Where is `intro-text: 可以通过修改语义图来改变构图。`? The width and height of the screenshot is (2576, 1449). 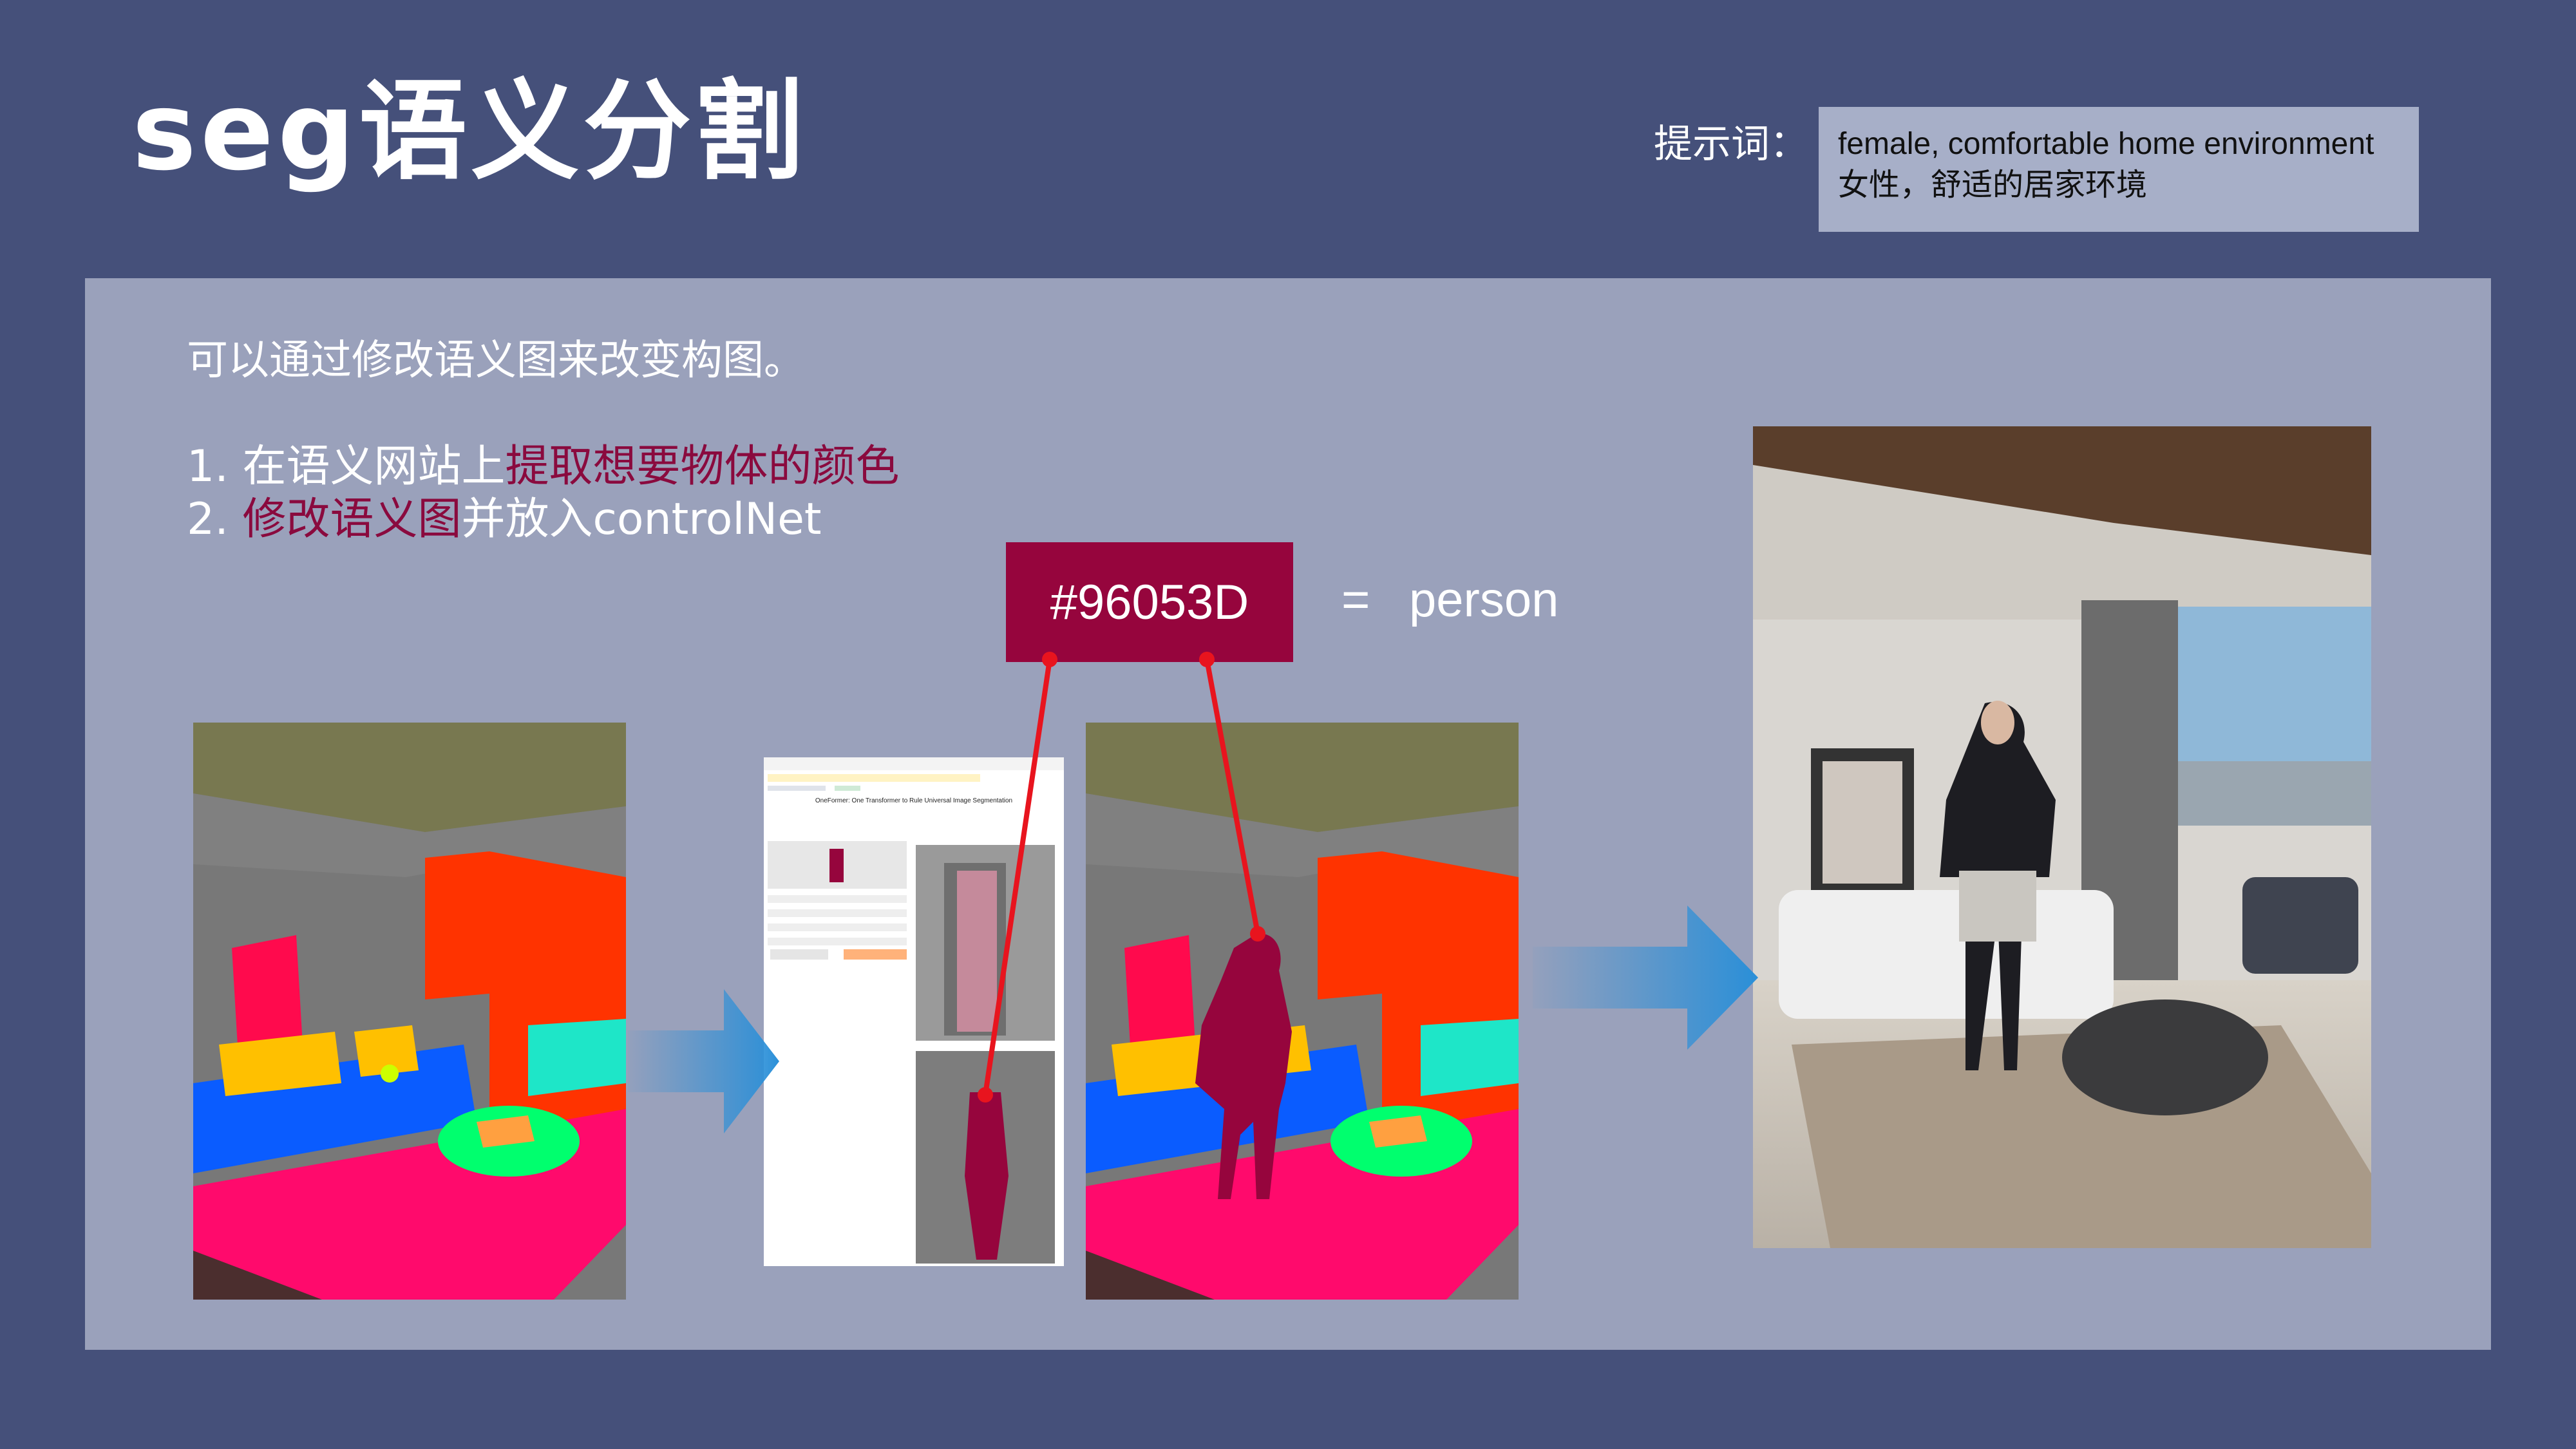 intro-text: 可以通过修改语义图来改变构图。 is located at coordinates (496, 361).